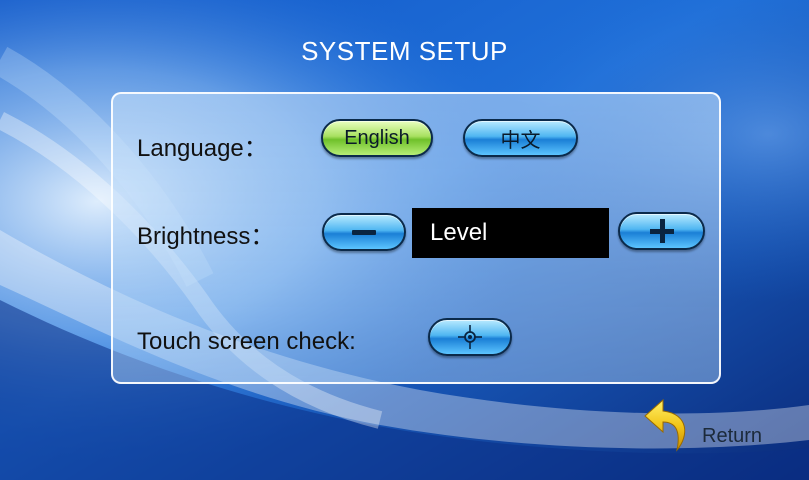 The image size is (809, 480). Describe the element at coordinates (459, 232) in the screenshot. I see `brightness-level-text: Level` at that location.